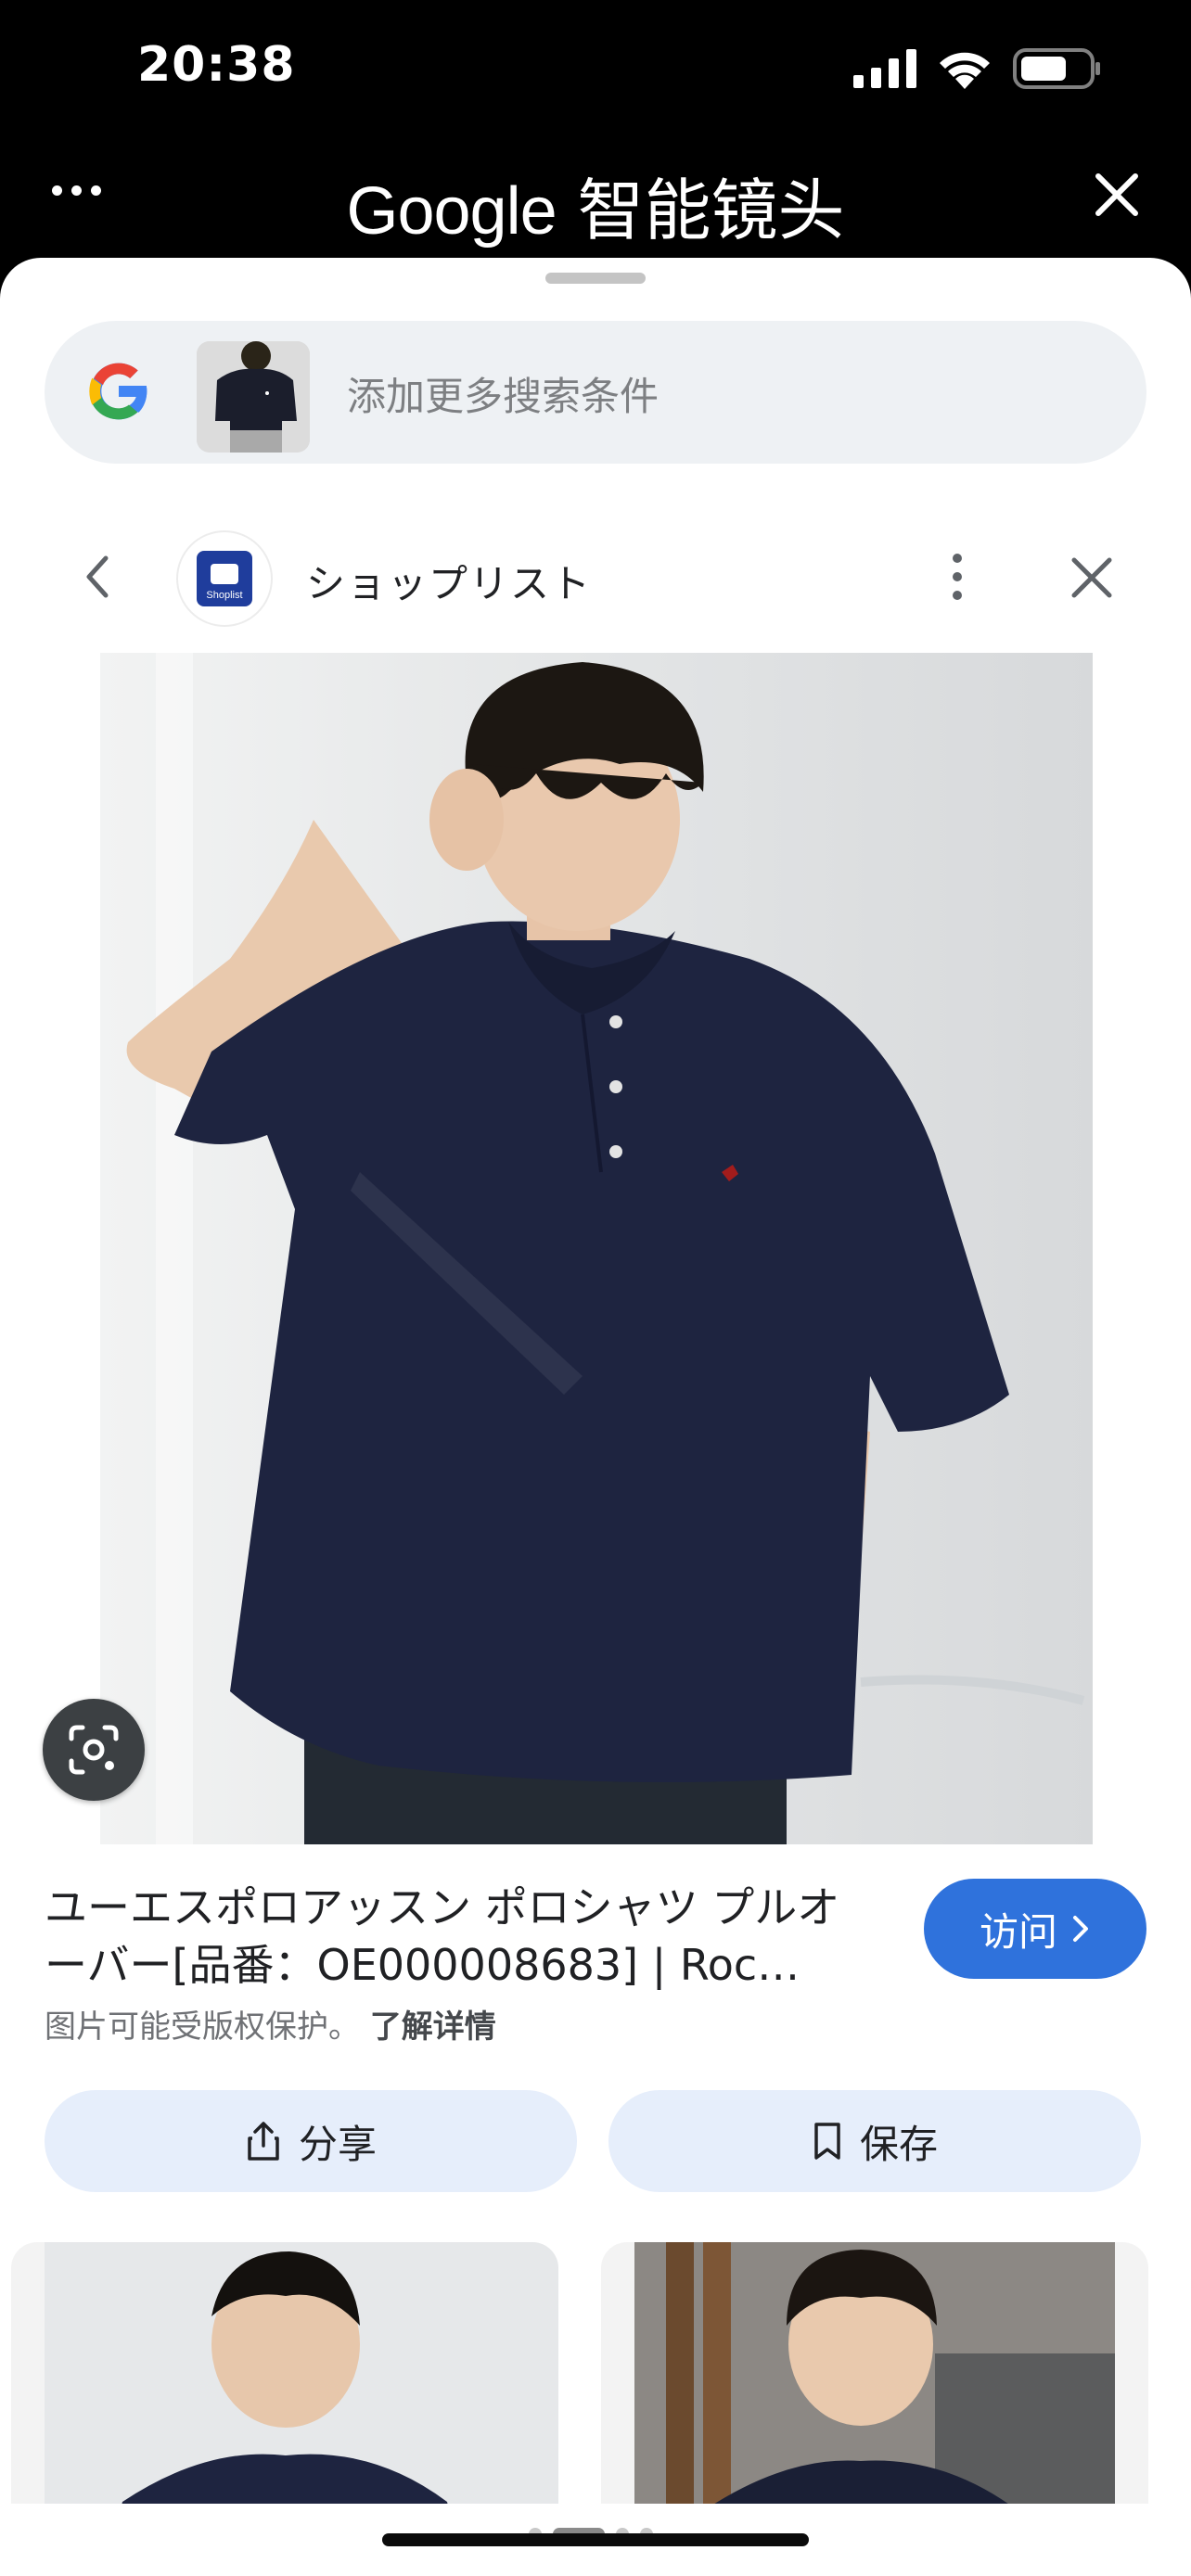  What do you see at coordinates (98, 577) in the screenshot?
I see `chevron-left-icon` at bounding box center [98, 577].